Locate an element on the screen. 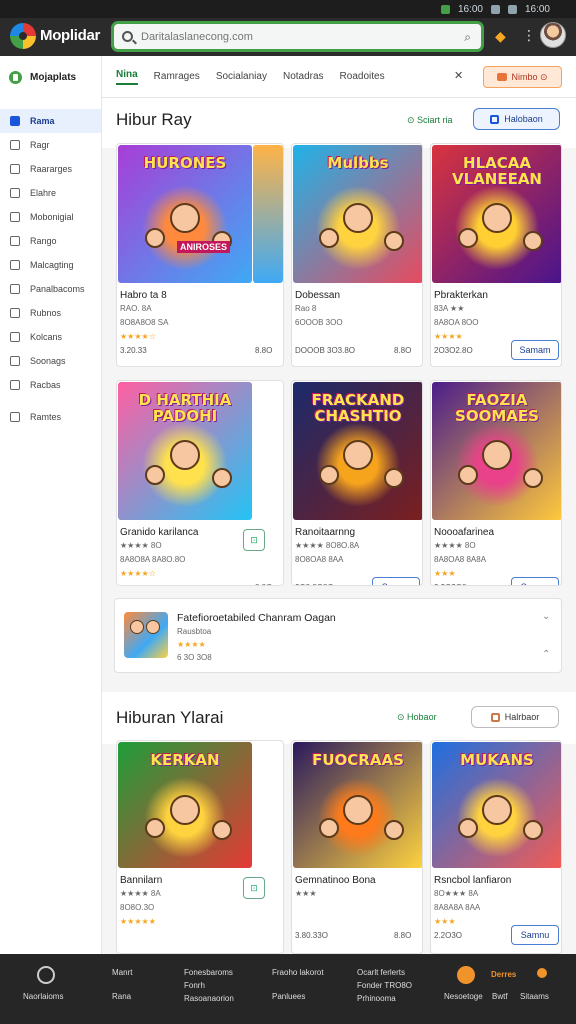  sidebar-brand: Mojaplats is located at coordinates (50, 77).